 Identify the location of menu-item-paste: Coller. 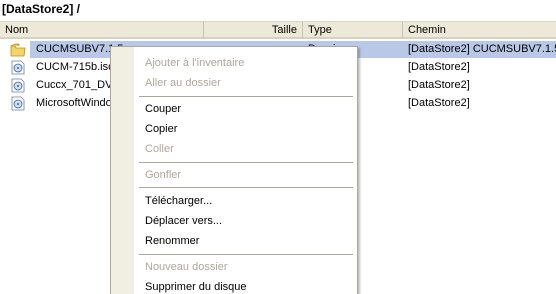
(159, 149).